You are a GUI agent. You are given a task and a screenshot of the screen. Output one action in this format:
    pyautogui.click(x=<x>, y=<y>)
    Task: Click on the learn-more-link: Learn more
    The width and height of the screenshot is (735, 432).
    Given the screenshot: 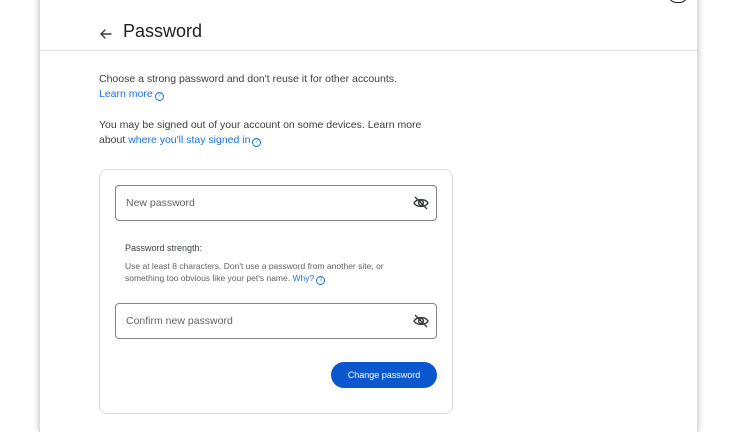 What is the action you would take?
    pyautogui.click(x=126, y=94)
    